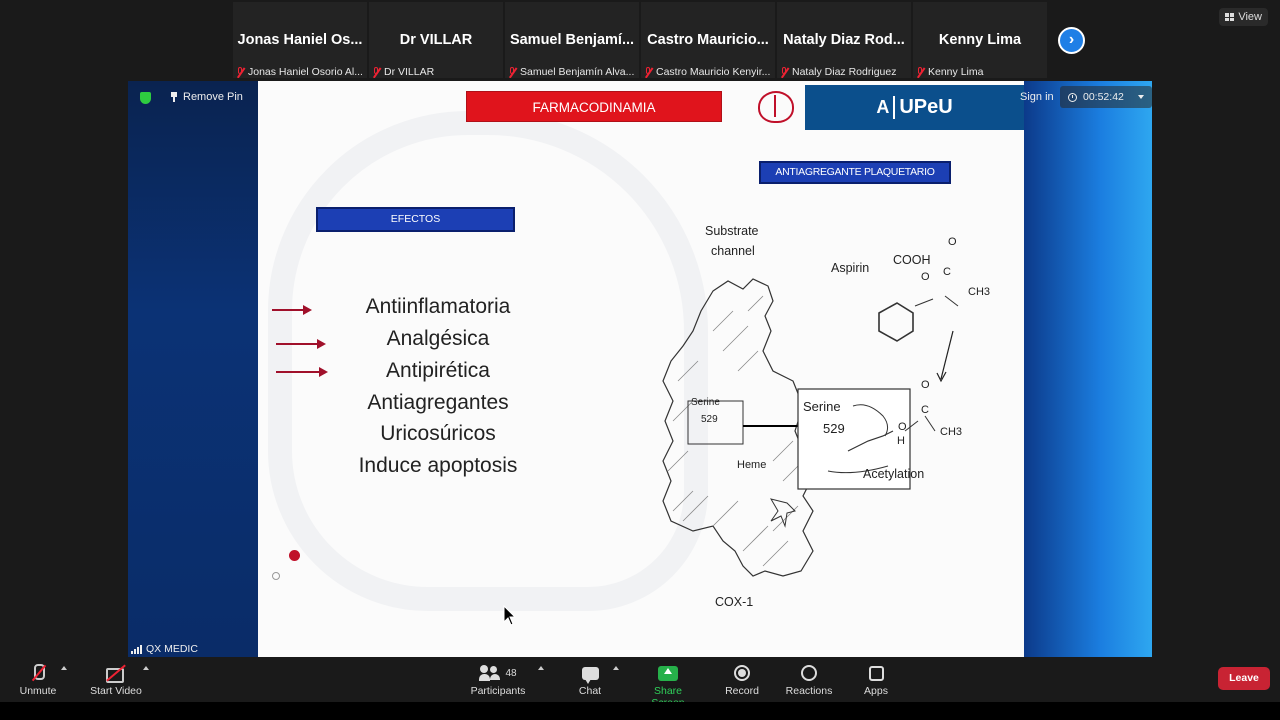 The width and height of the screenshot is (1280, 720). Describe the element at coordinates (510, 615) in the screenshot. I see `mouse-cursor-icon` at that location.